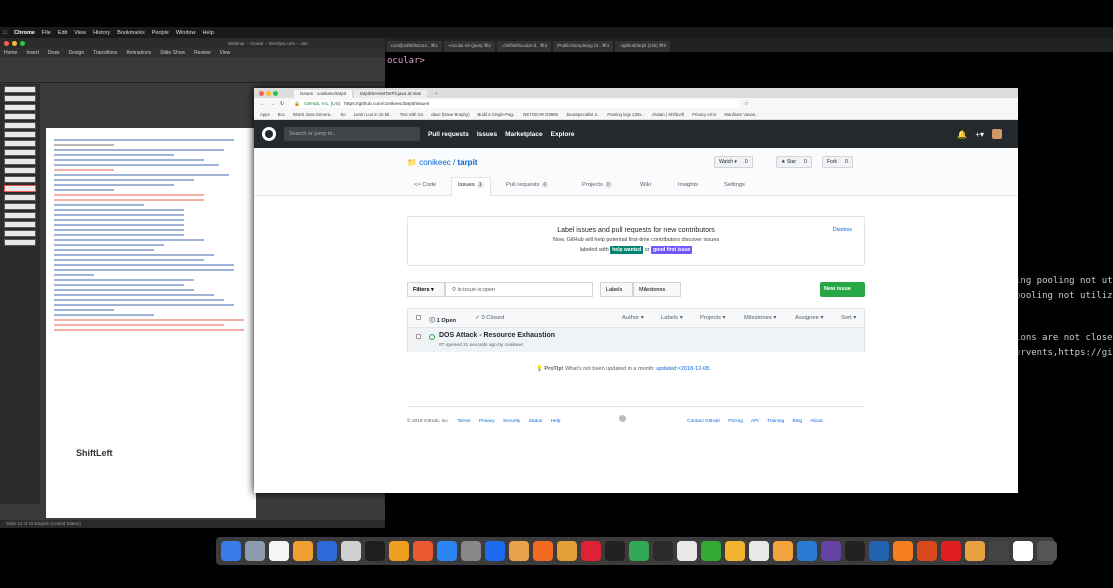 The height and width of the screenshot is (588, 1113). Describe the element at coordinates (487, 421) in the screenshot. I see `footer-link-privacy: Privacy` at that location.